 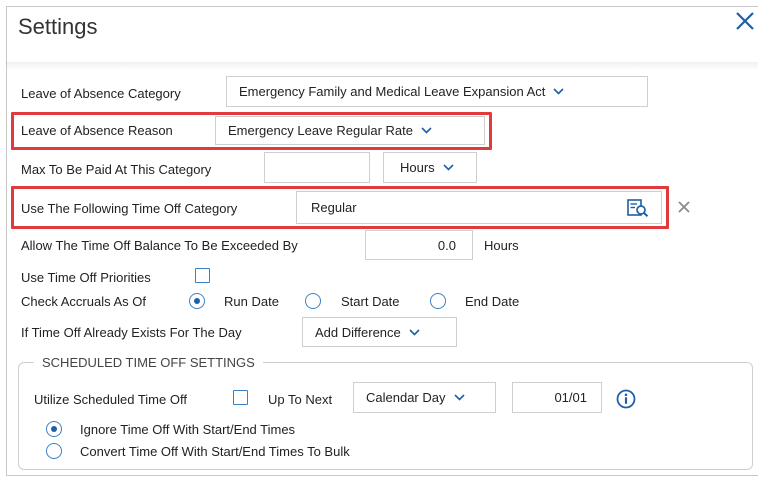 What do you see at coordinates (501, 245) in the screenshot?
I see `balance-exceeded-unit: Hours` at bounding box center [501, 245].